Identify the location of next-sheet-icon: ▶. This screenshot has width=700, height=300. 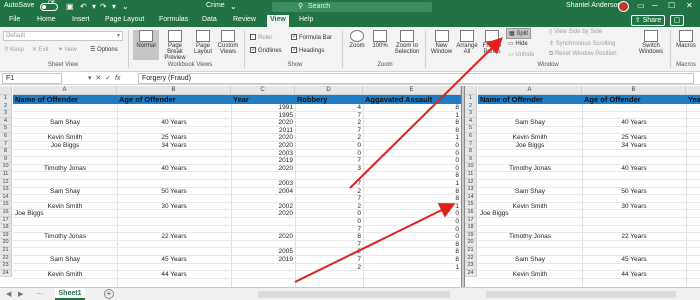
(20, 294).